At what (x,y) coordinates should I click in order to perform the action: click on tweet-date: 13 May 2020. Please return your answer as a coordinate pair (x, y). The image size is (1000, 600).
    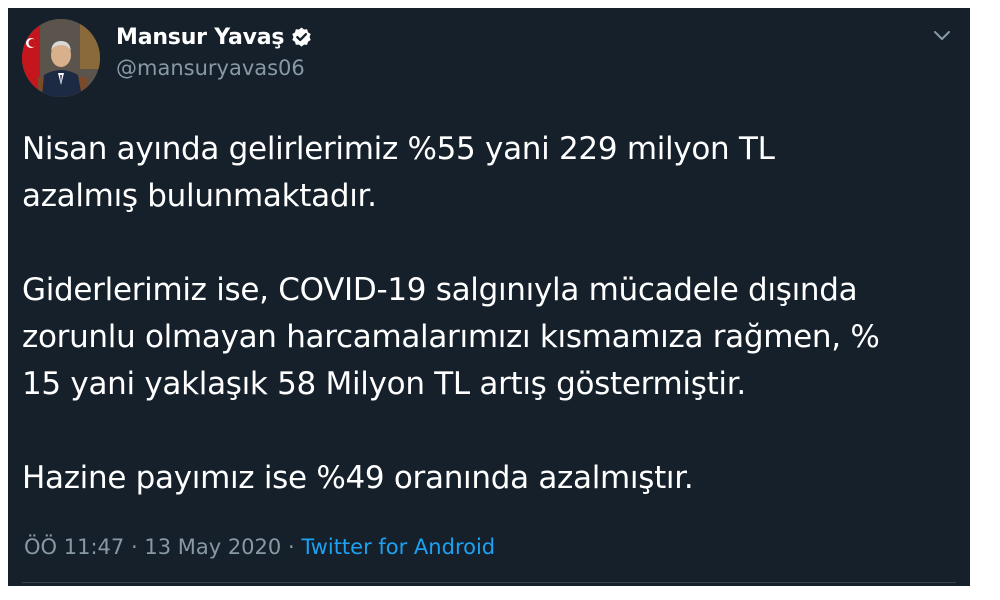
    Looking at the image, I should click on (212, 547).